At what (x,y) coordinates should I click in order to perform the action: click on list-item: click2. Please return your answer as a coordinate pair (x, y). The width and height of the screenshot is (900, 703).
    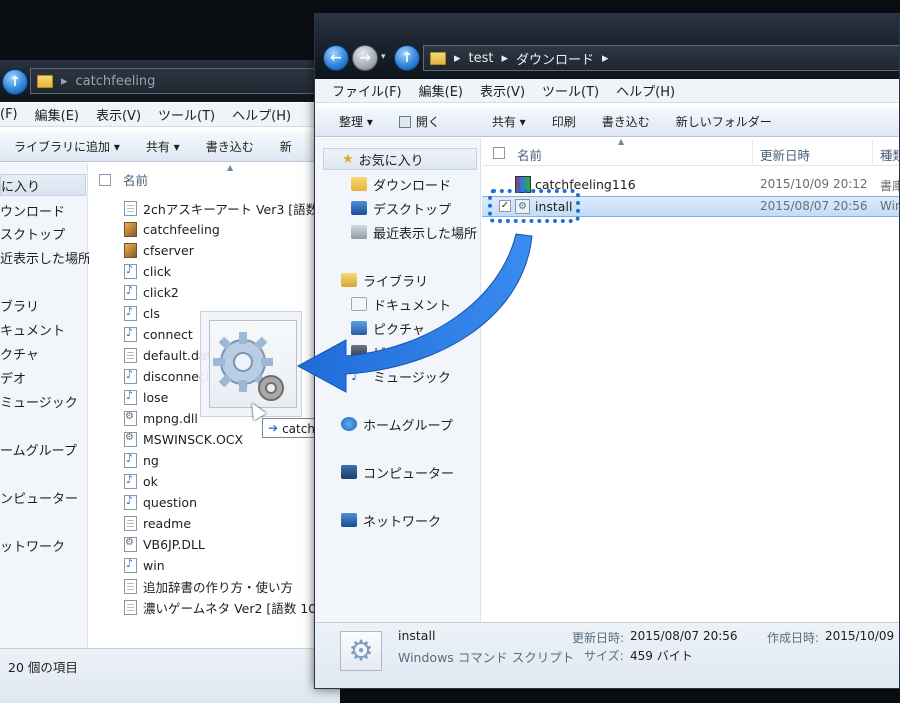
    Looking at the image, I should click on (151, 292).